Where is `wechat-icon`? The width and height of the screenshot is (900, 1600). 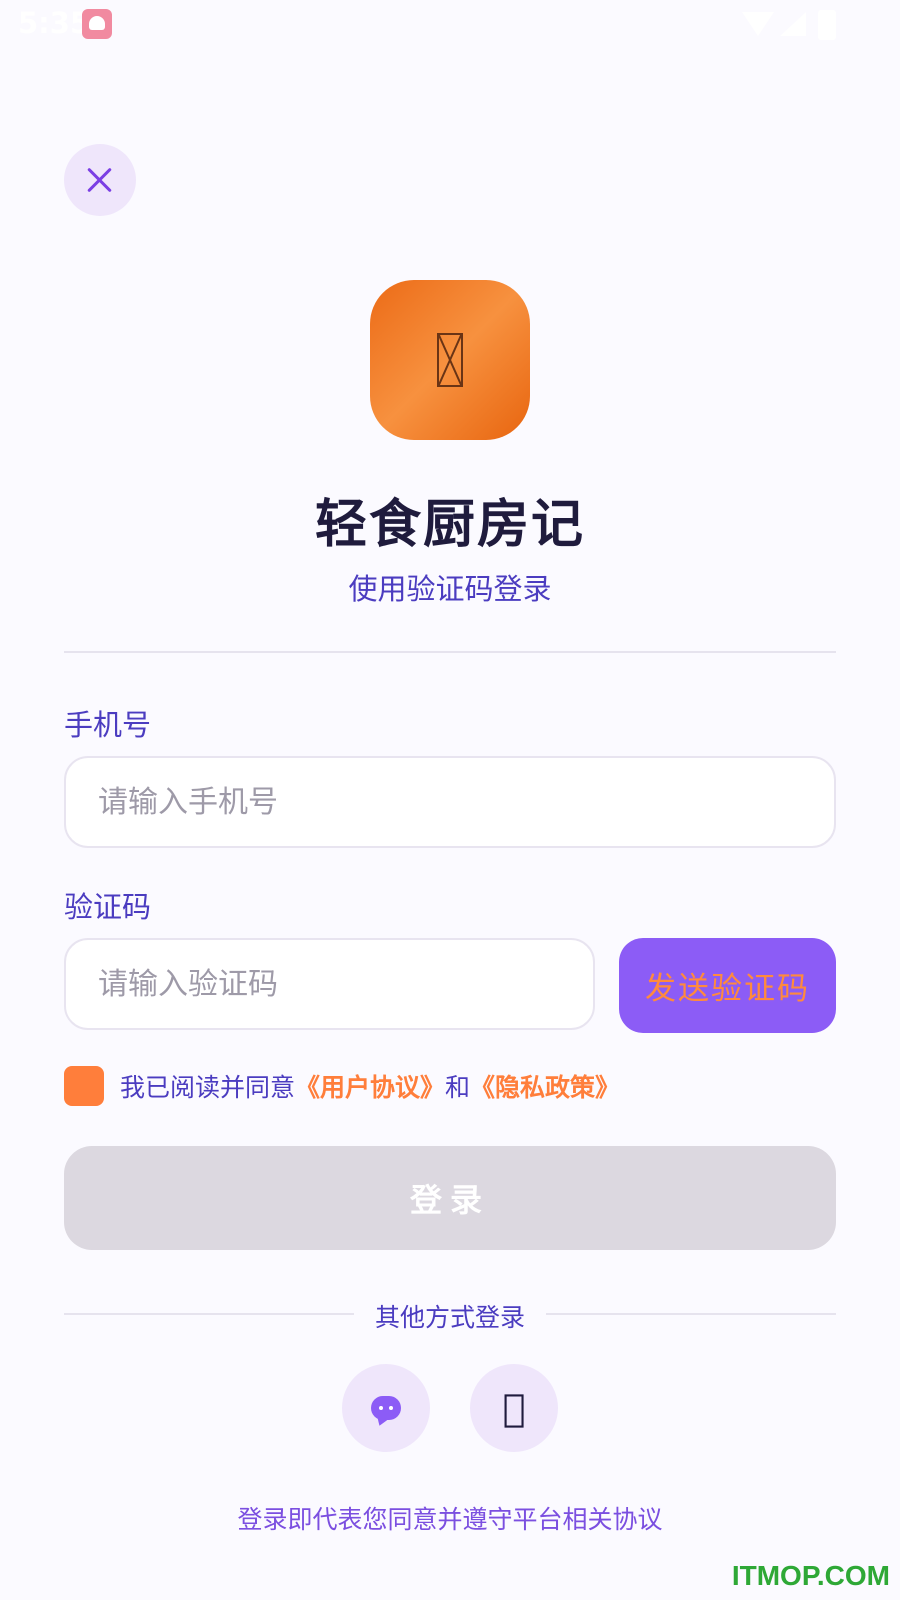 wechat-icon is located at coordinates (386, 1408).